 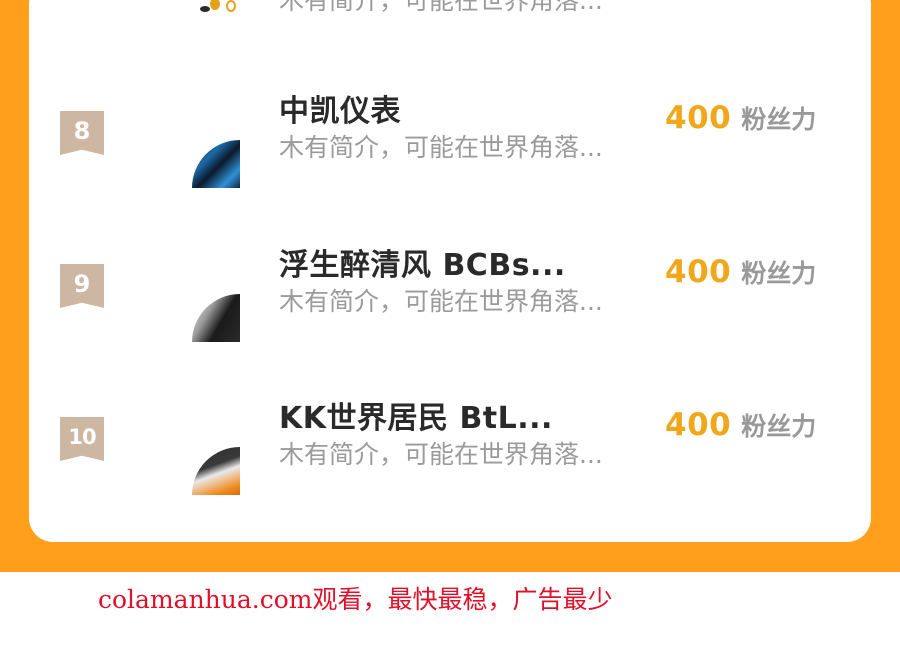 What do you see at coordinates (82, 286) in the screenshot?
I see `rank-badge: 9` at bounding box center [82, 286].